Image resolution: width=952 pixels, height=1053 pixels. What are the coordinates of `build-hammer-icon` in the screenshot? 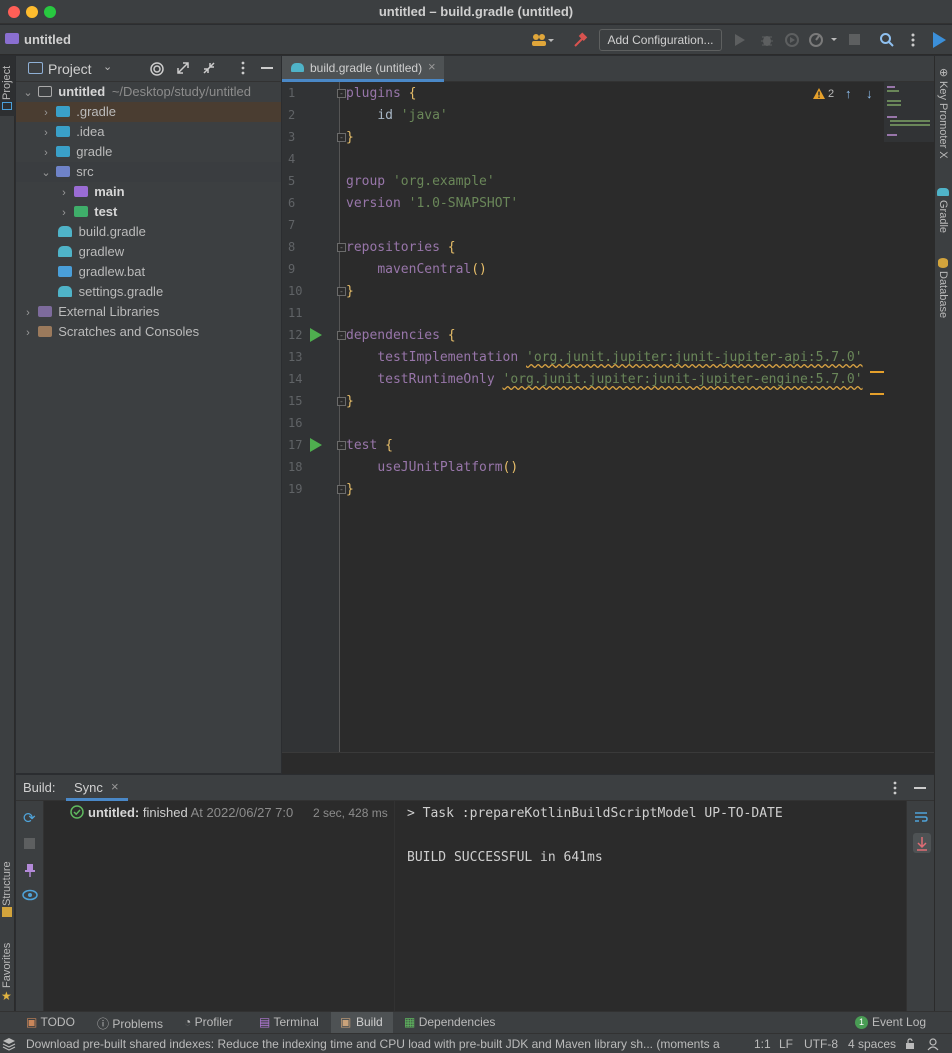 It's located at (580, 40).